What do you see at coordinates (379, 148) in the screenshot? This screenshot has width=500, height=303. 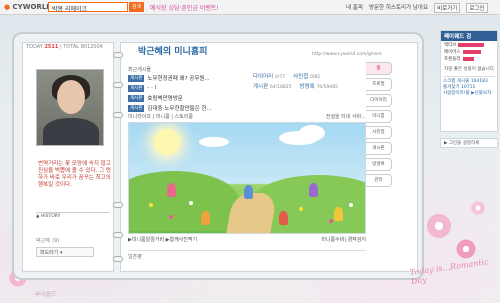 I see `tab-board: 게시판` at bounding box center [379, 148].